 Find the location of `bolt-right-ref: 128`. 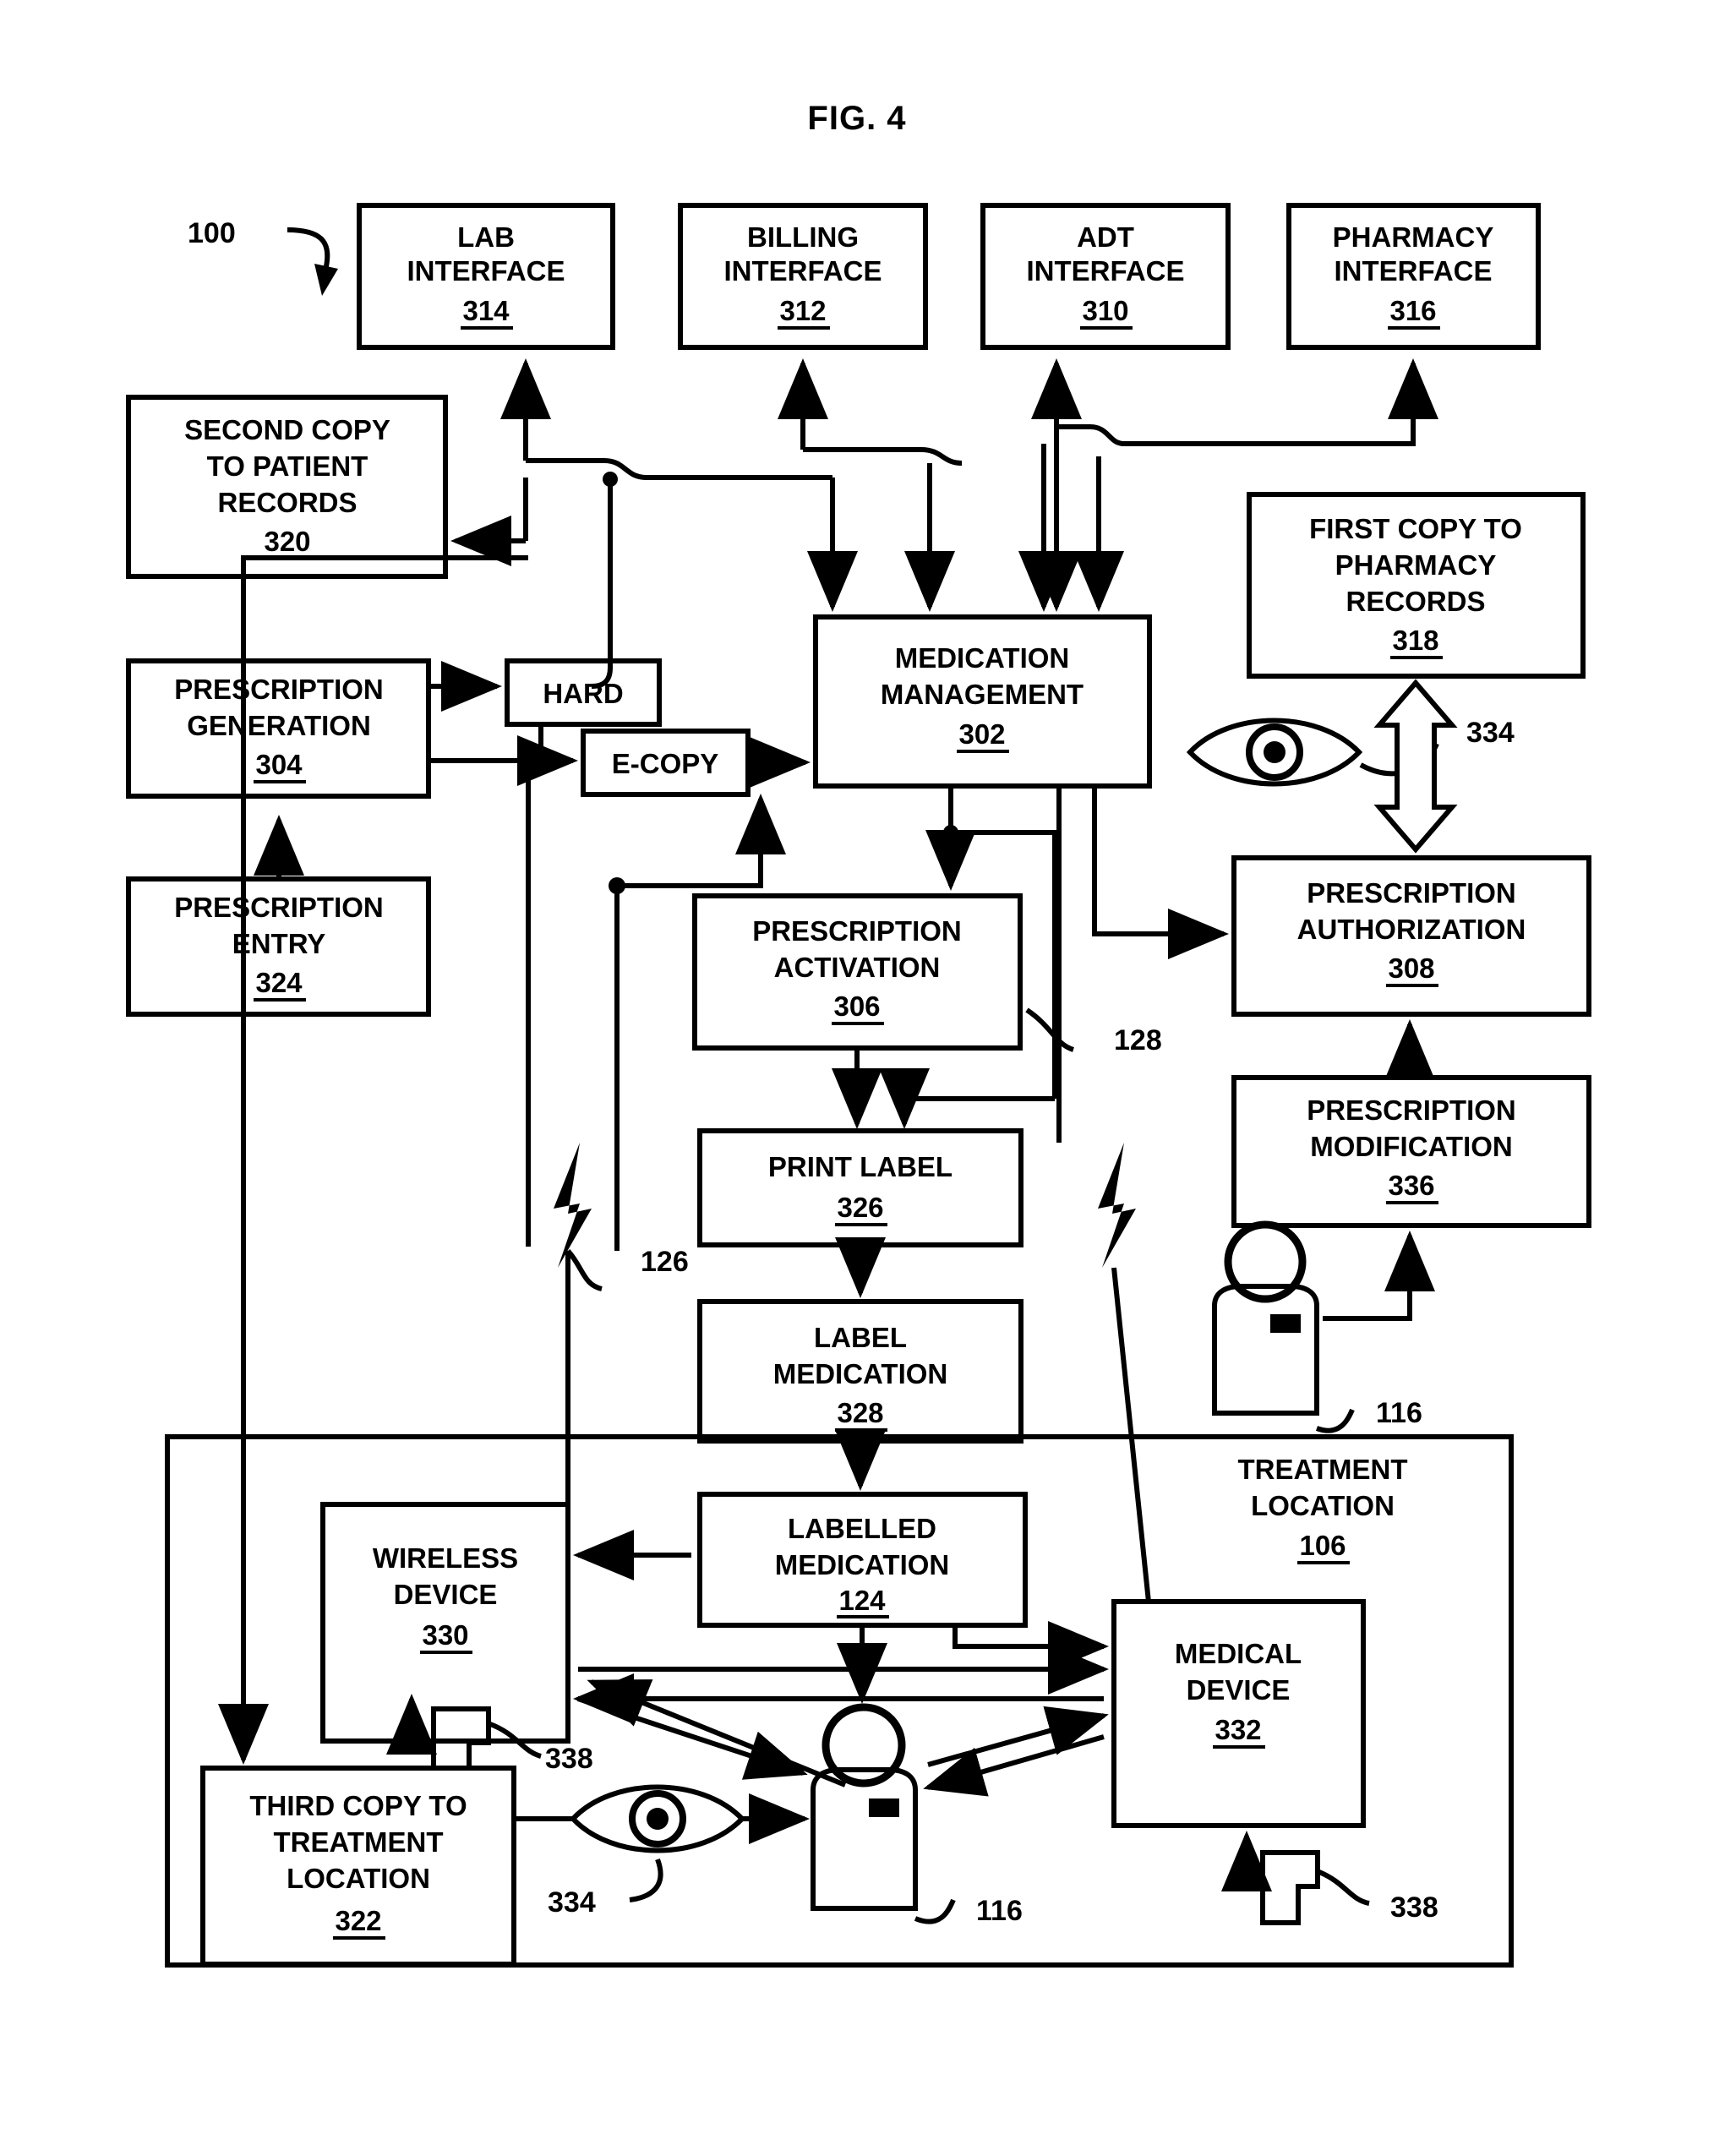

bolt-right-ref: 128 is located at coordinates (1138, 1040).